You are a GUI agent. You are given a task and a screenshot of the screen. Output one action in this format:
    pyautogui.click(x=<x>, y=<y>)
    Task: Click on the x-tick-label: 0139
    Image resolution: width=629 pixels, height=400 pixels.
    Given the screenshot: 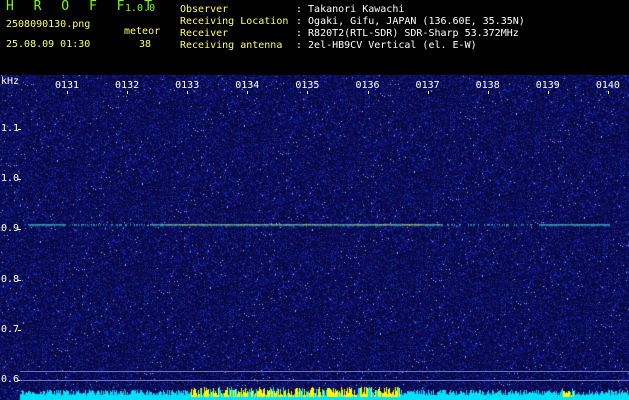 What is the action you would take?
    pyautogui.click(x=547, y=85)
    